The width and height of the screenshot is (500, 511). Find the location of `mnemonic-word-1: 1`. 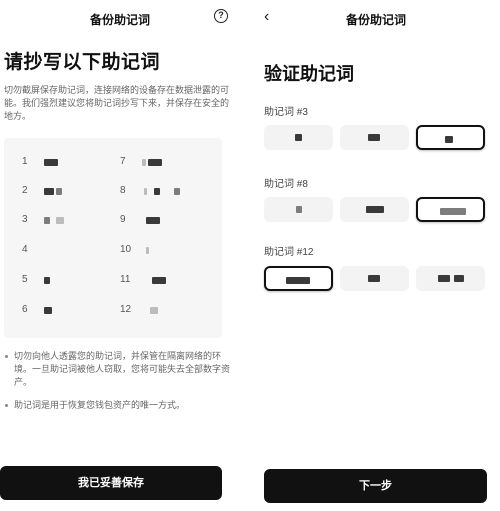

mnemonic-word-1: 1 is located at coordinates (62, 163).